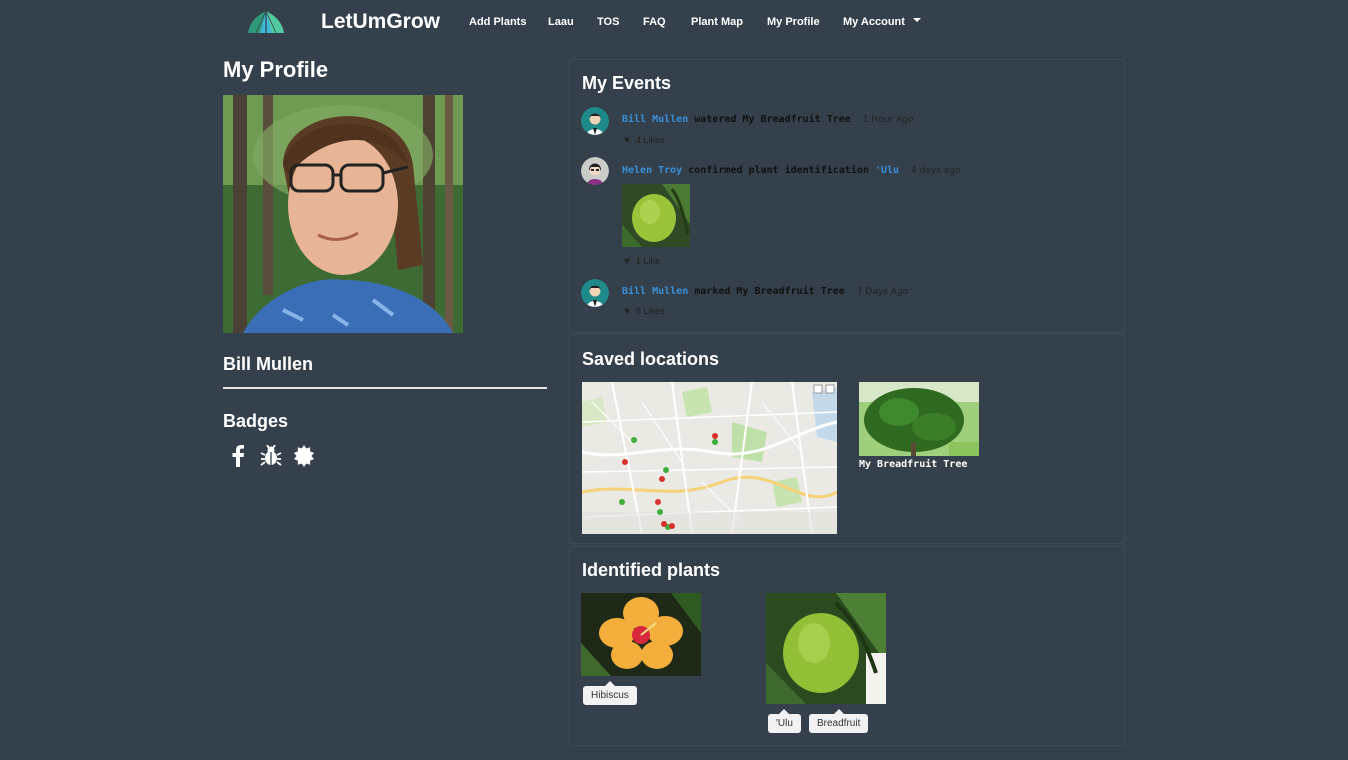  Describe the element at coordinates (561, 22) in the screenshot. I see `nav-laau: Laau` at that location.